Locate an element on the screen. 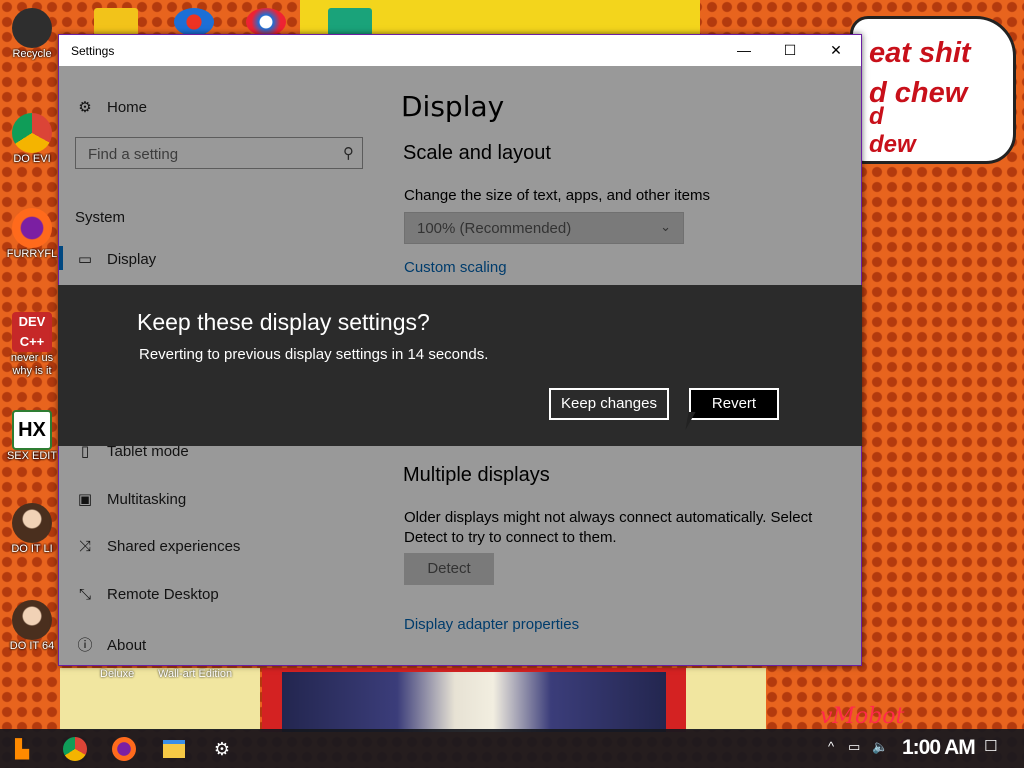 The height and width of the screenshot is (768, 1024). wallpaper-picture is located at coordinates (474, 700).